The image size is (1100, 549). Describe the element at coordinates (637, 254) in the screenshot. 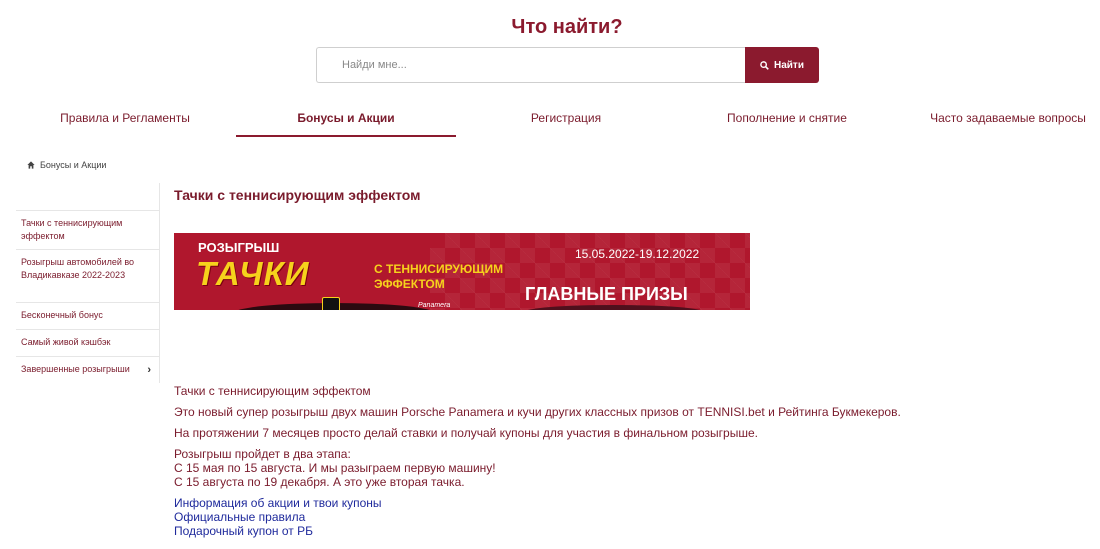

I see `banner-dates: 15.05.2022-19.12.2022` at that location.